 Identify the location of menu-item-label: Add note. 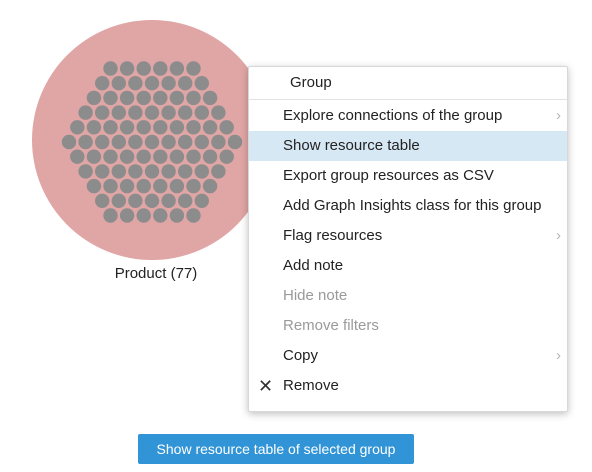
(313, 265).